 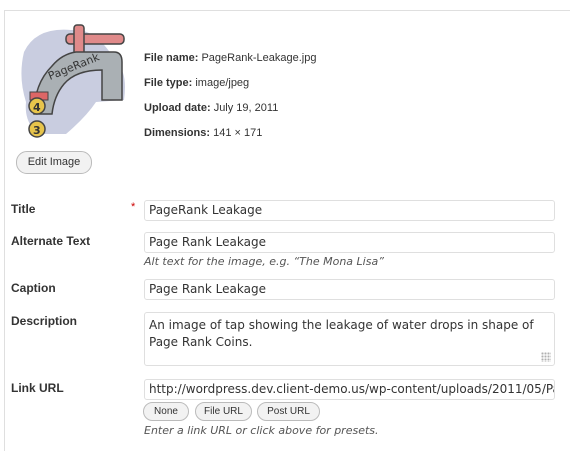 I want to click on resize-grip-icon, so click(x=546, y=357).